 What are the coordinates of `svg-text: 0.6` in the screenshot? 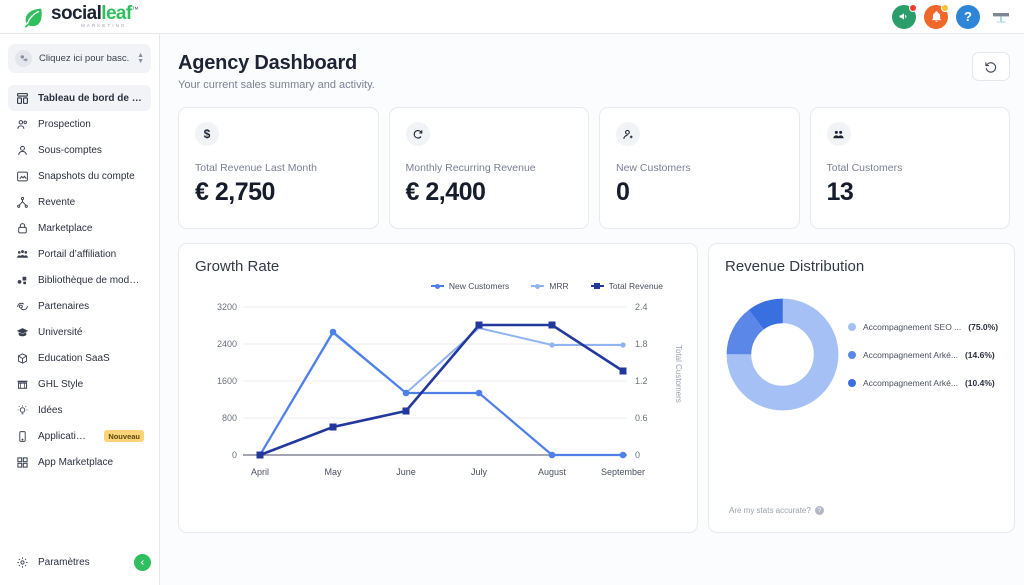 It's located at (641, 418).